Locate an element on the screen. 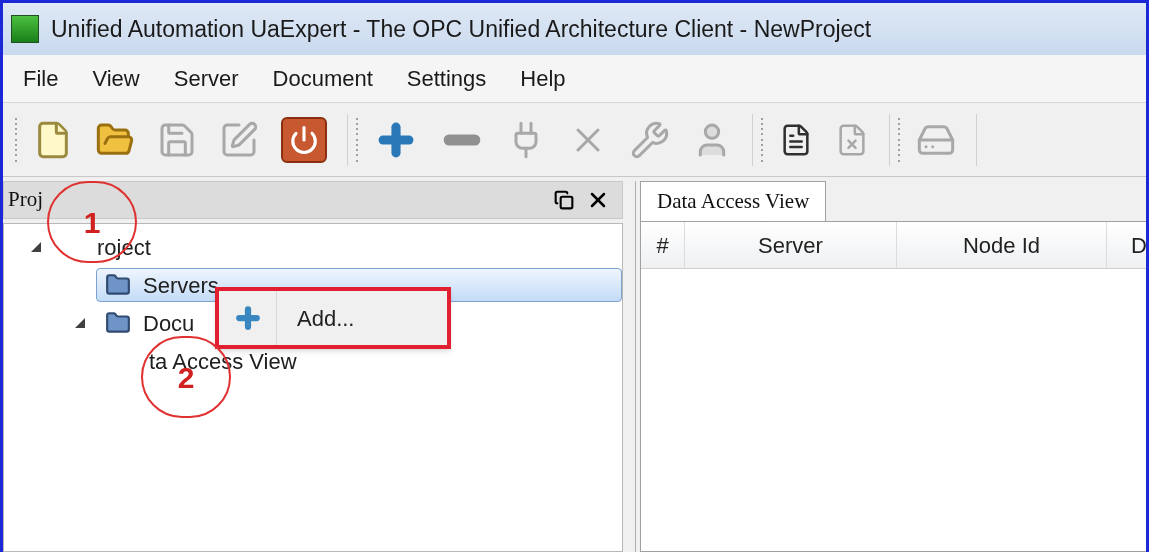 The height and width of the screenshot is (552, 1149). menu-item: File is located at coordinates (41, 78).